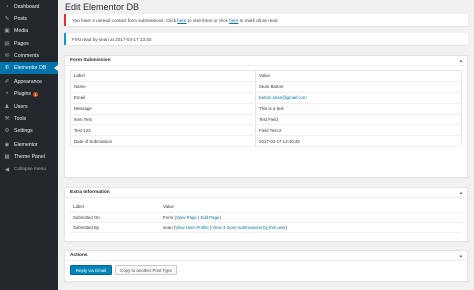 Image resolution: width=474 pixels, height=290 pixels. What do you see at coordinates (181, 20) in the screenshot?
I see `visit-unread-link: here` at bounding box center [181, 20].